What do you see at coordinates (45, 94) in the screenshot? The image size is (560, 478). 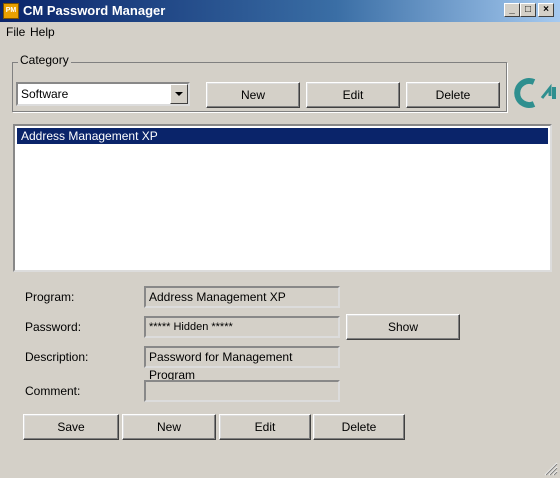 I see `category-selected: Software` at bounding box center [45, 94].